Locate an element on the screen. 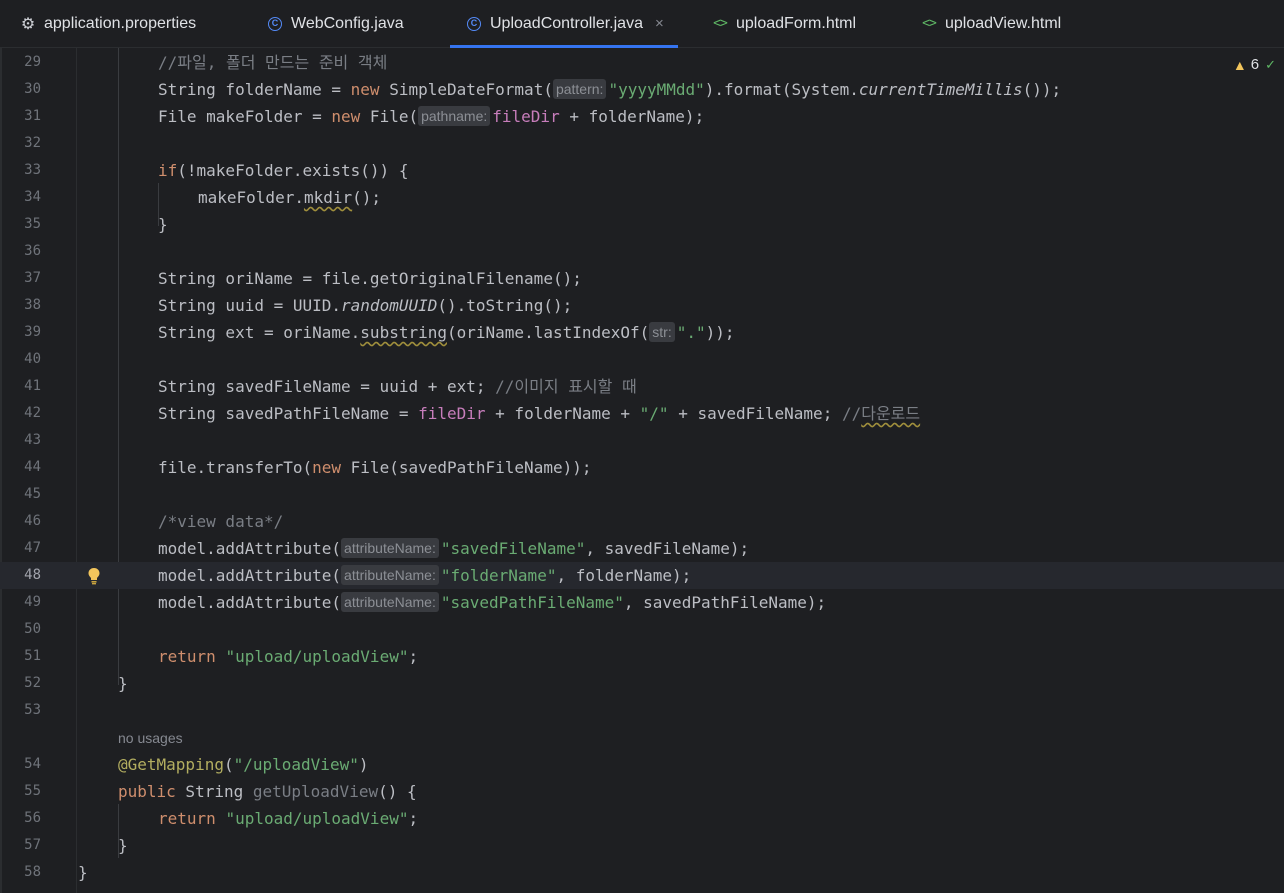 This screenshot has width=1284, height=893. code-line: 58 } is located at coordinates (642, 872).